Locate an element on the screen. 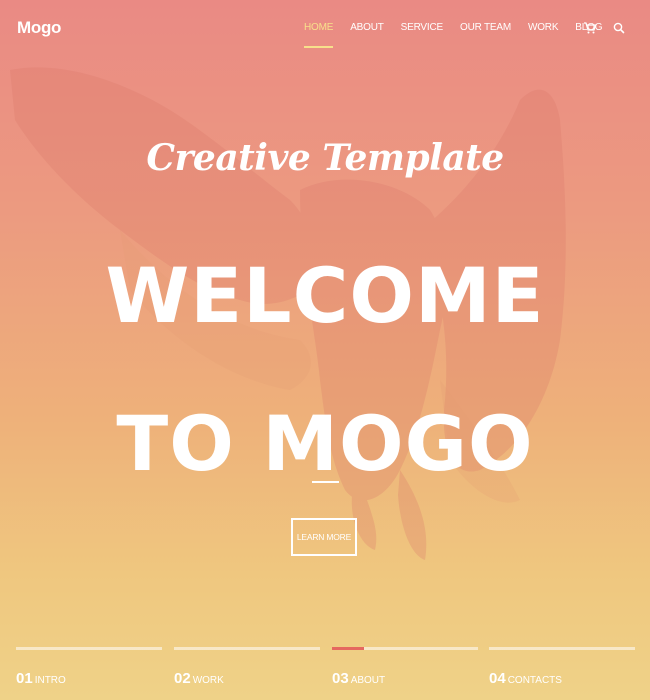 Image resolution: width=650 pixels, height=700 pixels. section-text: WORK is located at coordinates (208, 680).